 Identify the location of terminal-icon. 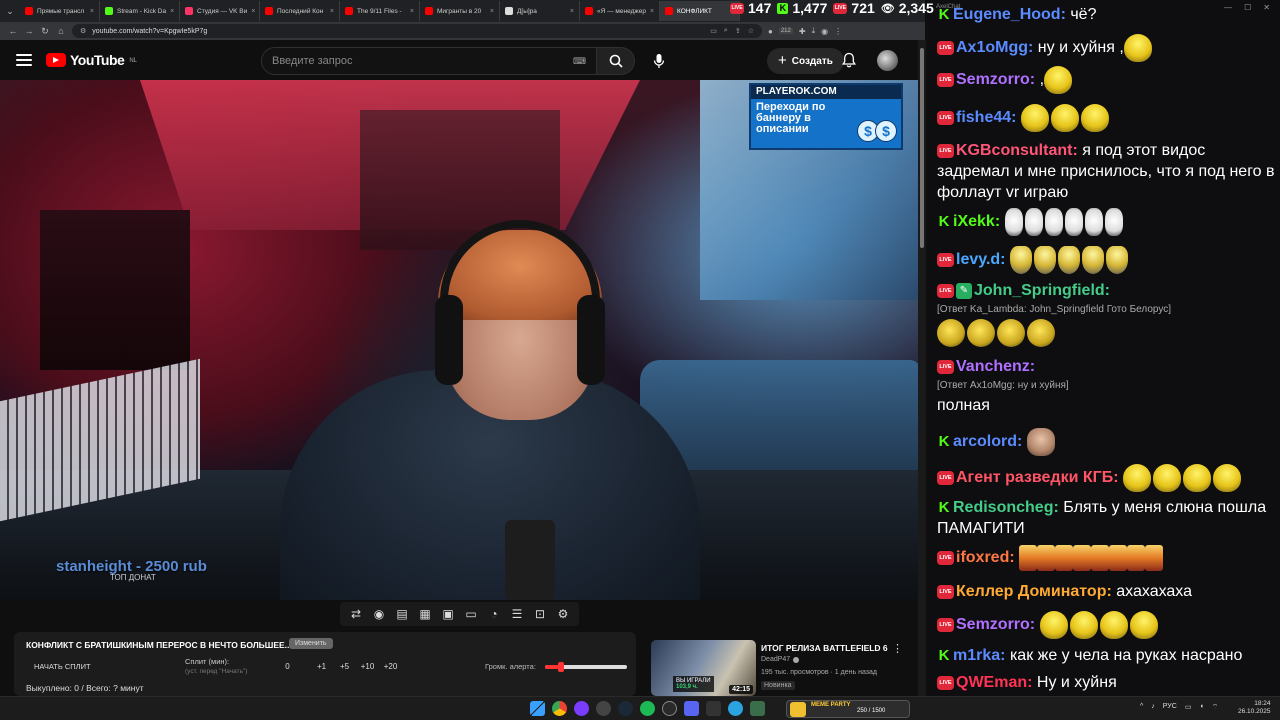
(757, 708).